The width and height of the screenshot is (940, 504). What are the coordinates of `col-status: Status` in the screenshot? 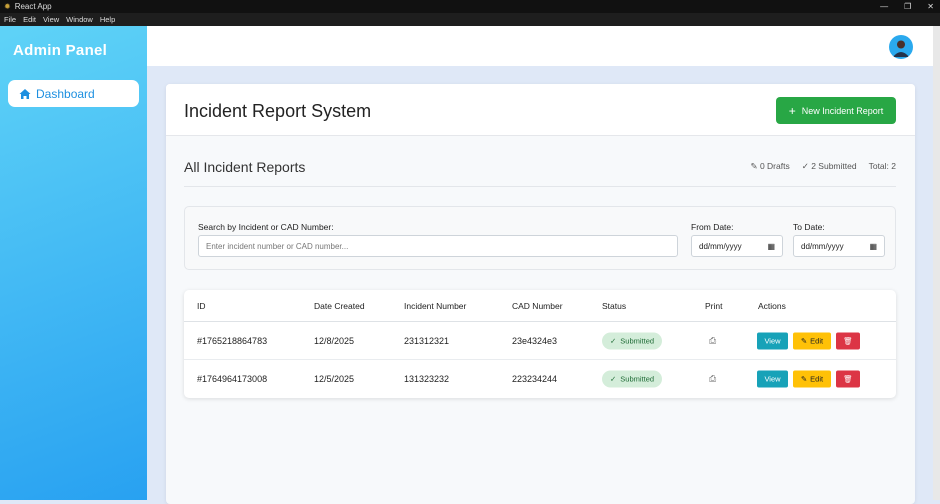 It's located at (614, 305).